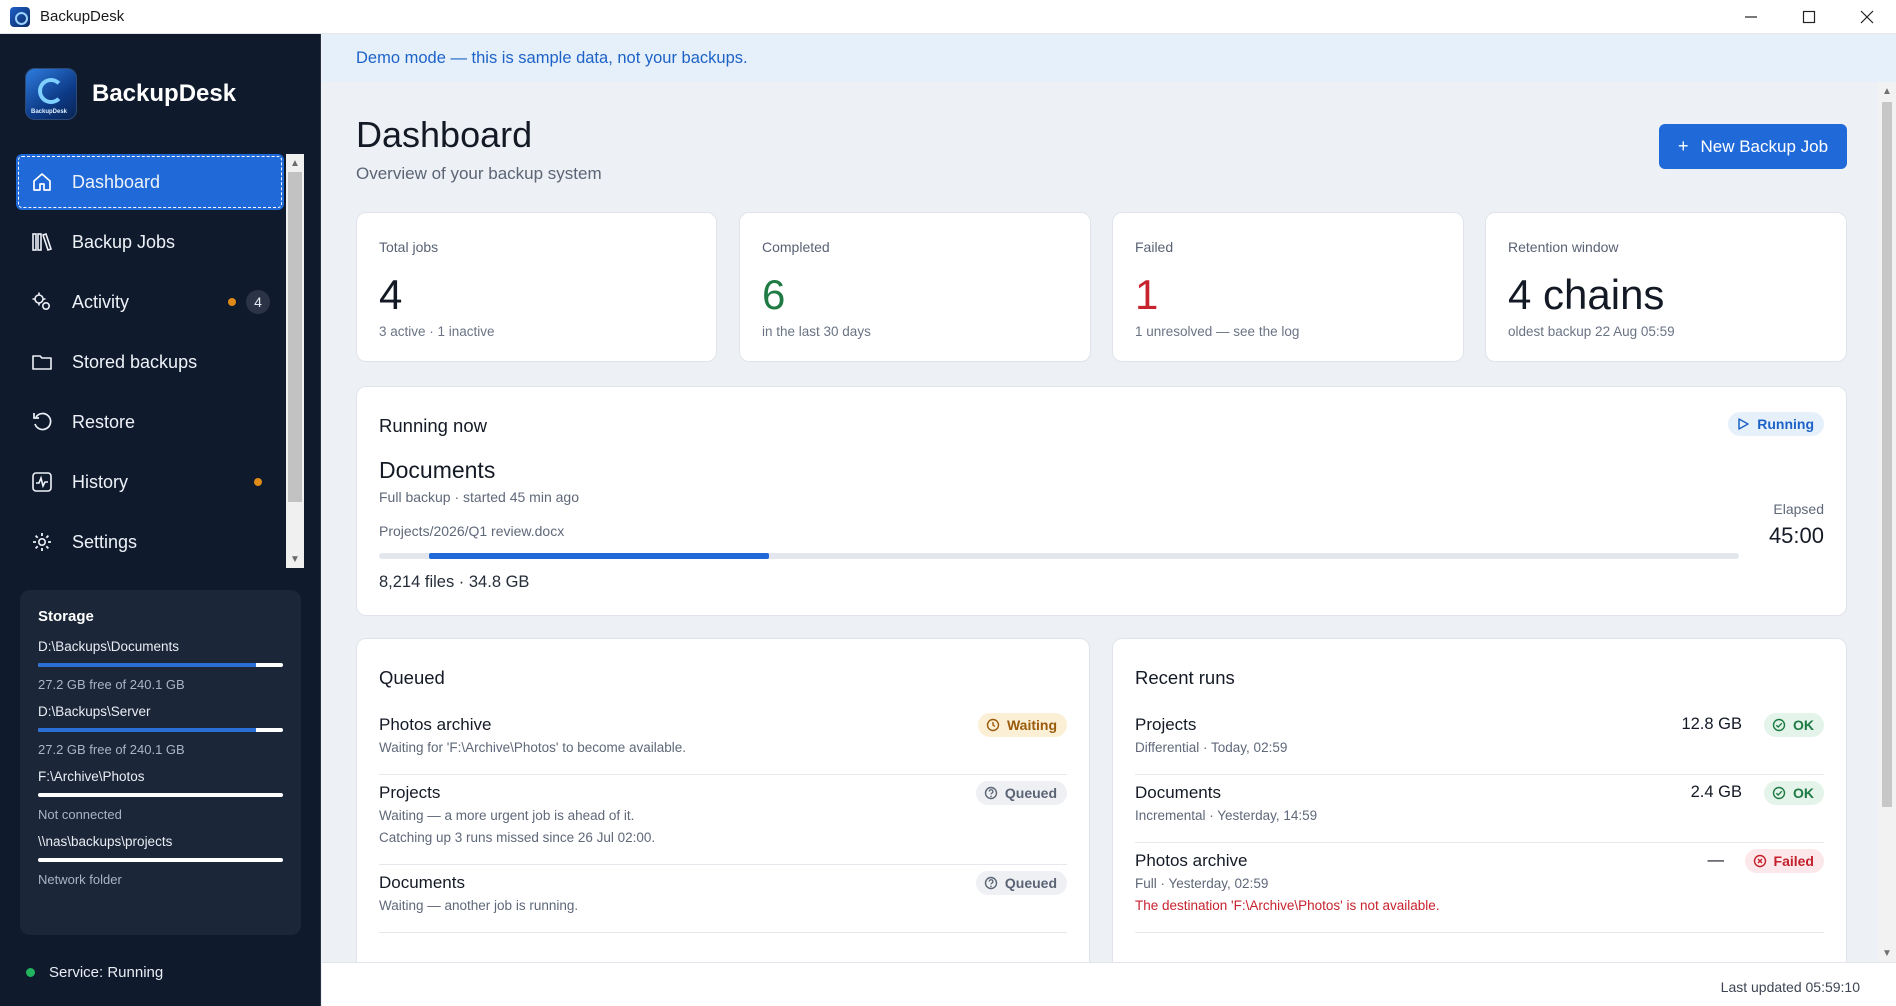 Image resolution: width=1896 pixels, height=1006 pixels. I want to click on sidebar-scrollbar: ▲ ▼, so click(295, 361).